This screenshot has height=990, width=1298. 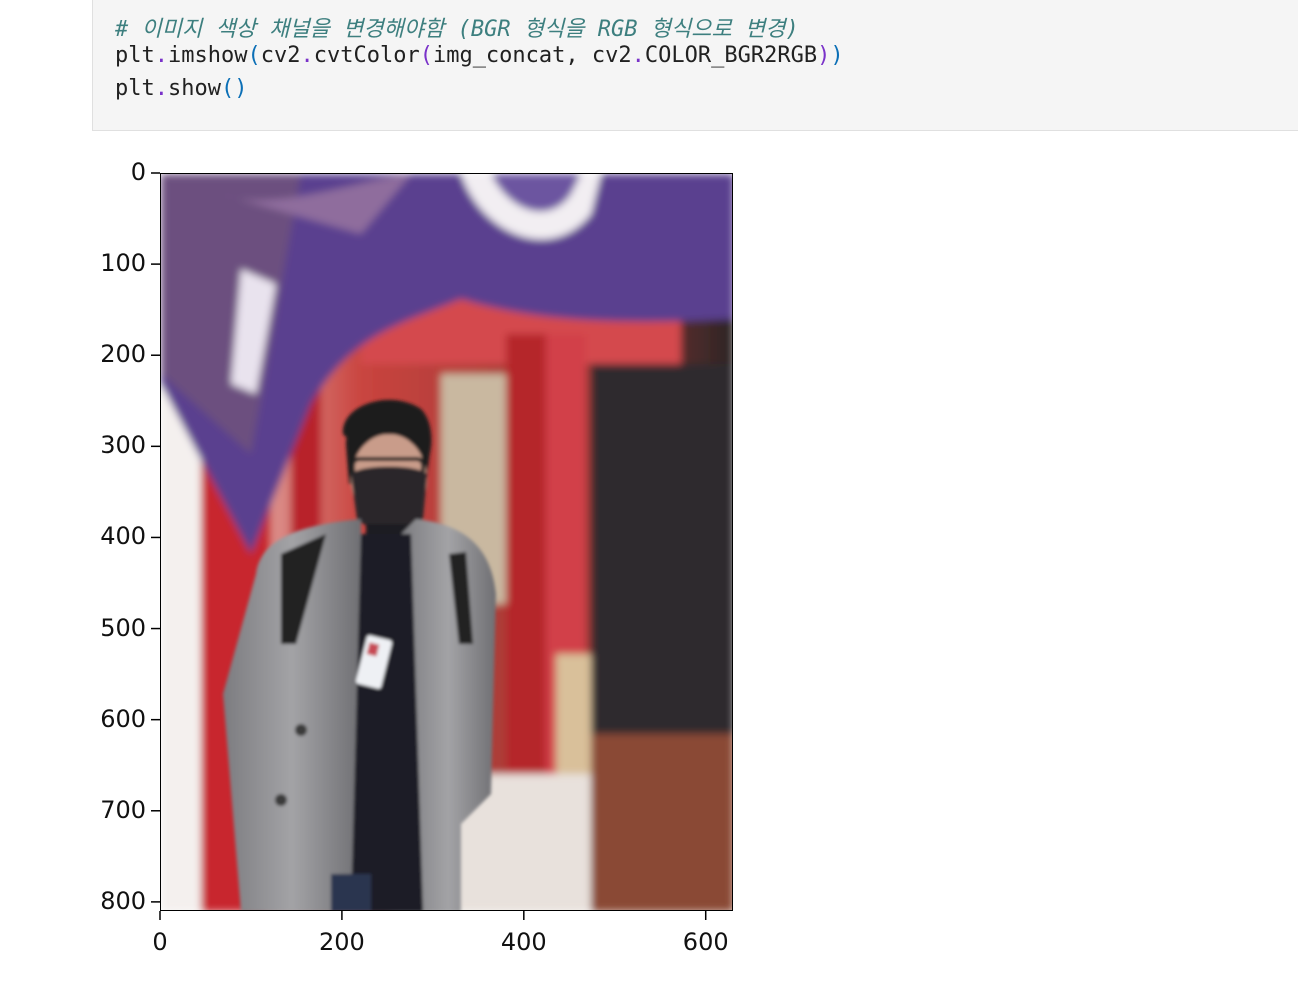 I want to click on x-tick-label: 0, so click(x=160, y=942).